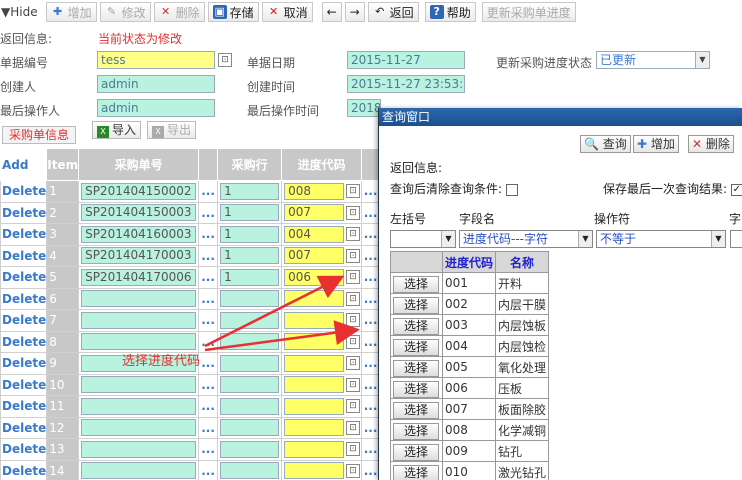  Describe the element at coordinates (179, 12) in the screenshot. I see `delete-button: ✕ 删除` at that location.